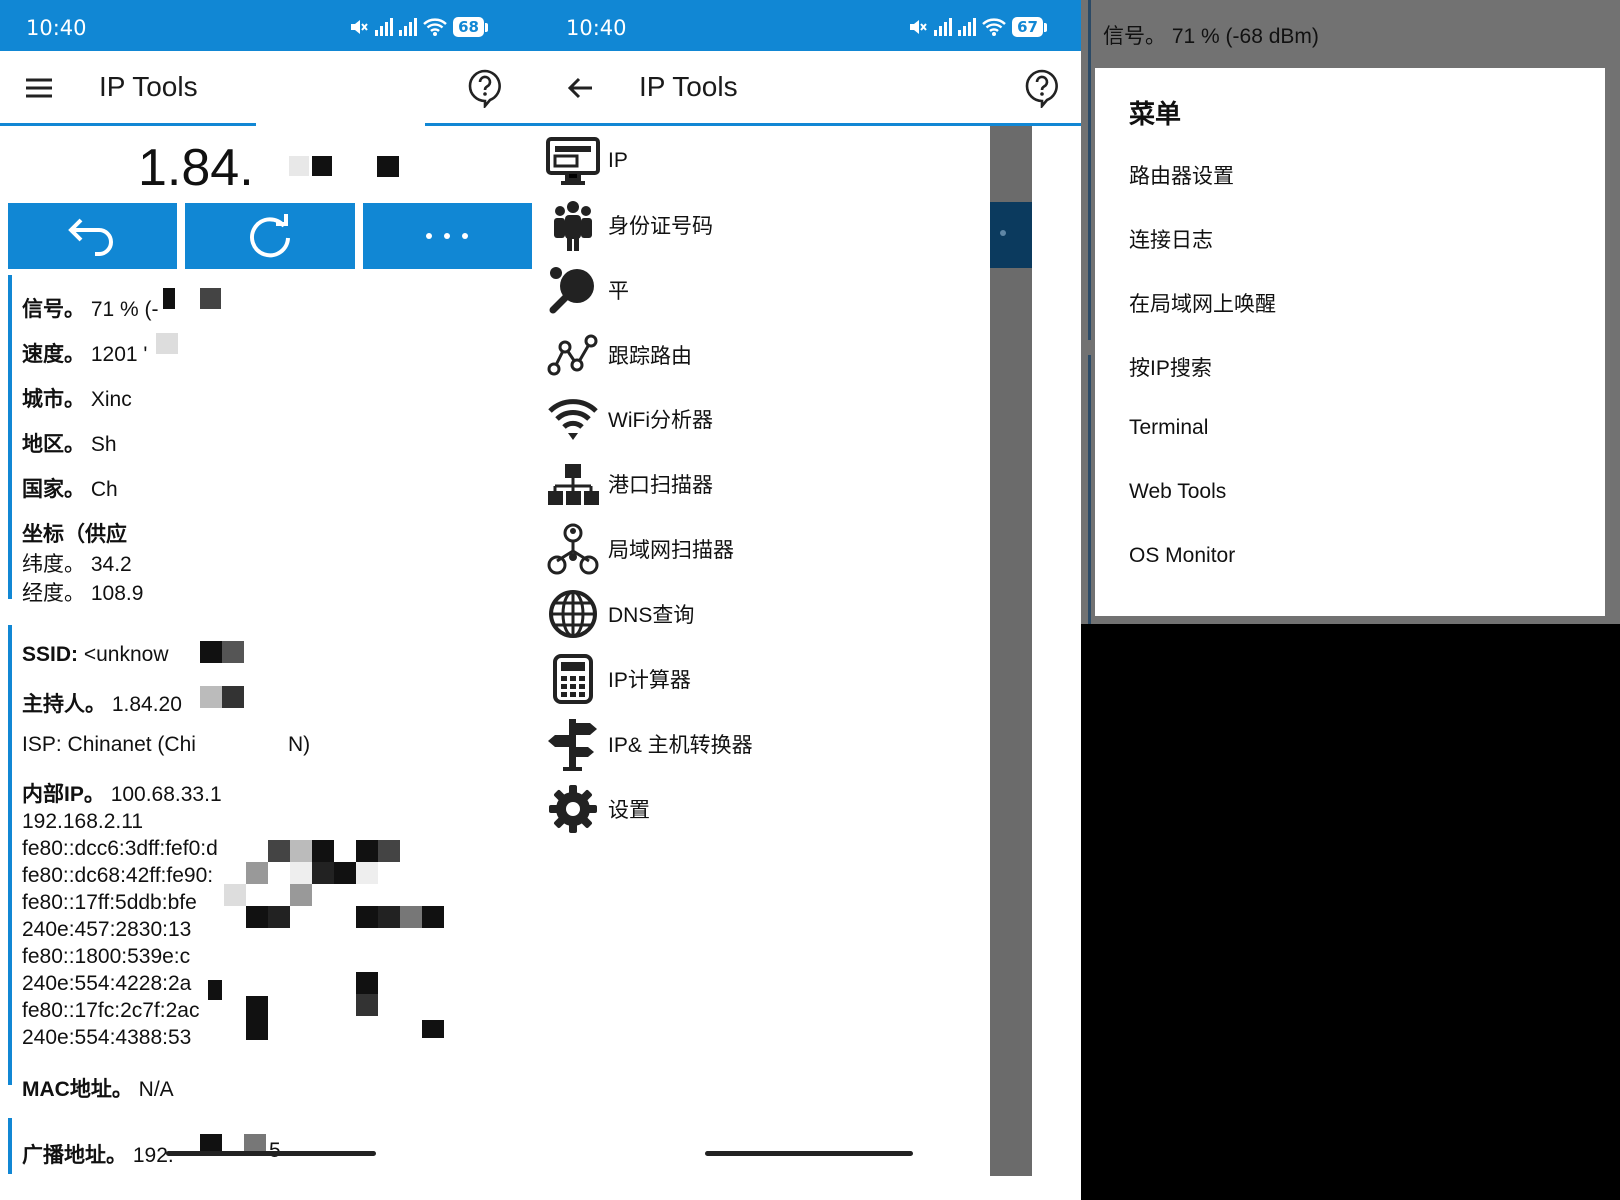  Describe the element at coordinates (69, 444) in the screenshot. I see `region-row: 地区。 Sh` at that location.